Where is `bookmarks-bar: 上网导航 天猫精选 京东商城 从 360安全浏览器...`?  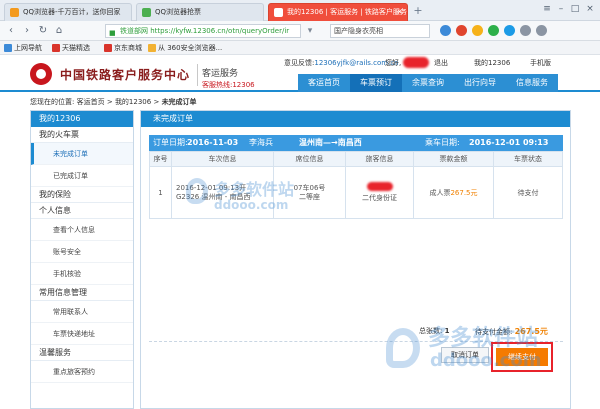 bookmarks-bar: 上网导航 天猫精选 京东商城 从 360安全浏览器... is located at coordinates (300, 48).